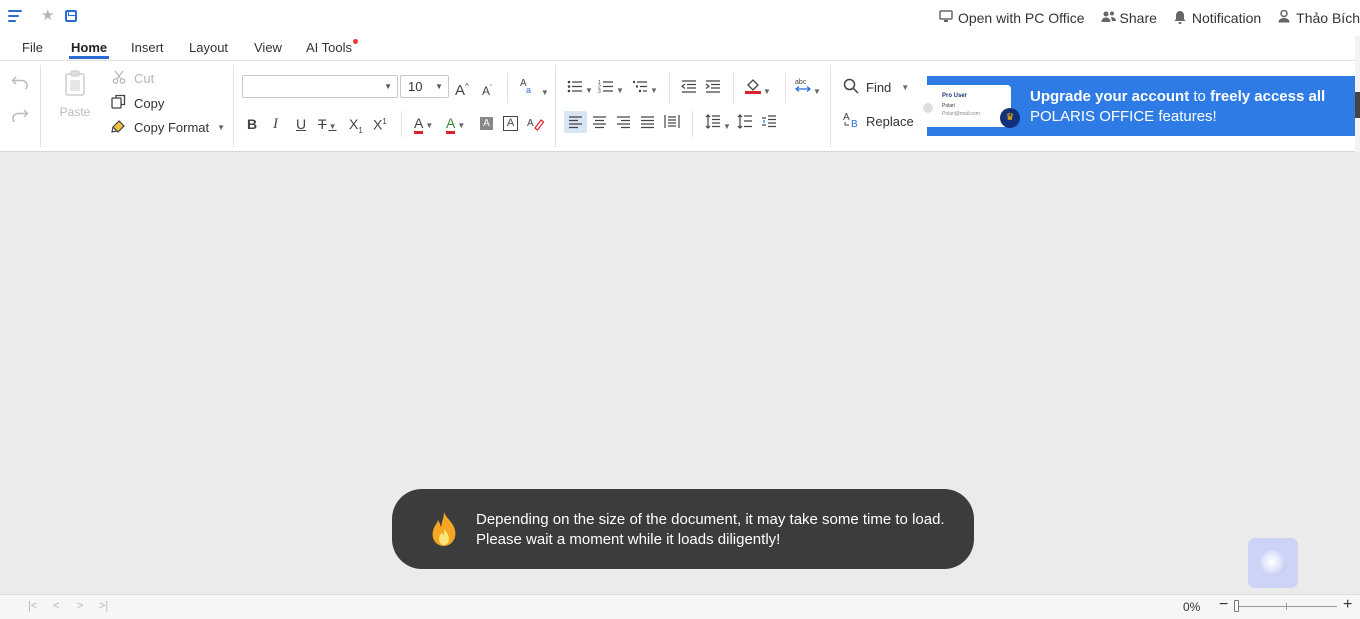 This screenshot has width=1360, height=619. What do you see at coordinates (20, 84) in the screenshot?
I see `undo-icon` at bounding box center [20, 84].